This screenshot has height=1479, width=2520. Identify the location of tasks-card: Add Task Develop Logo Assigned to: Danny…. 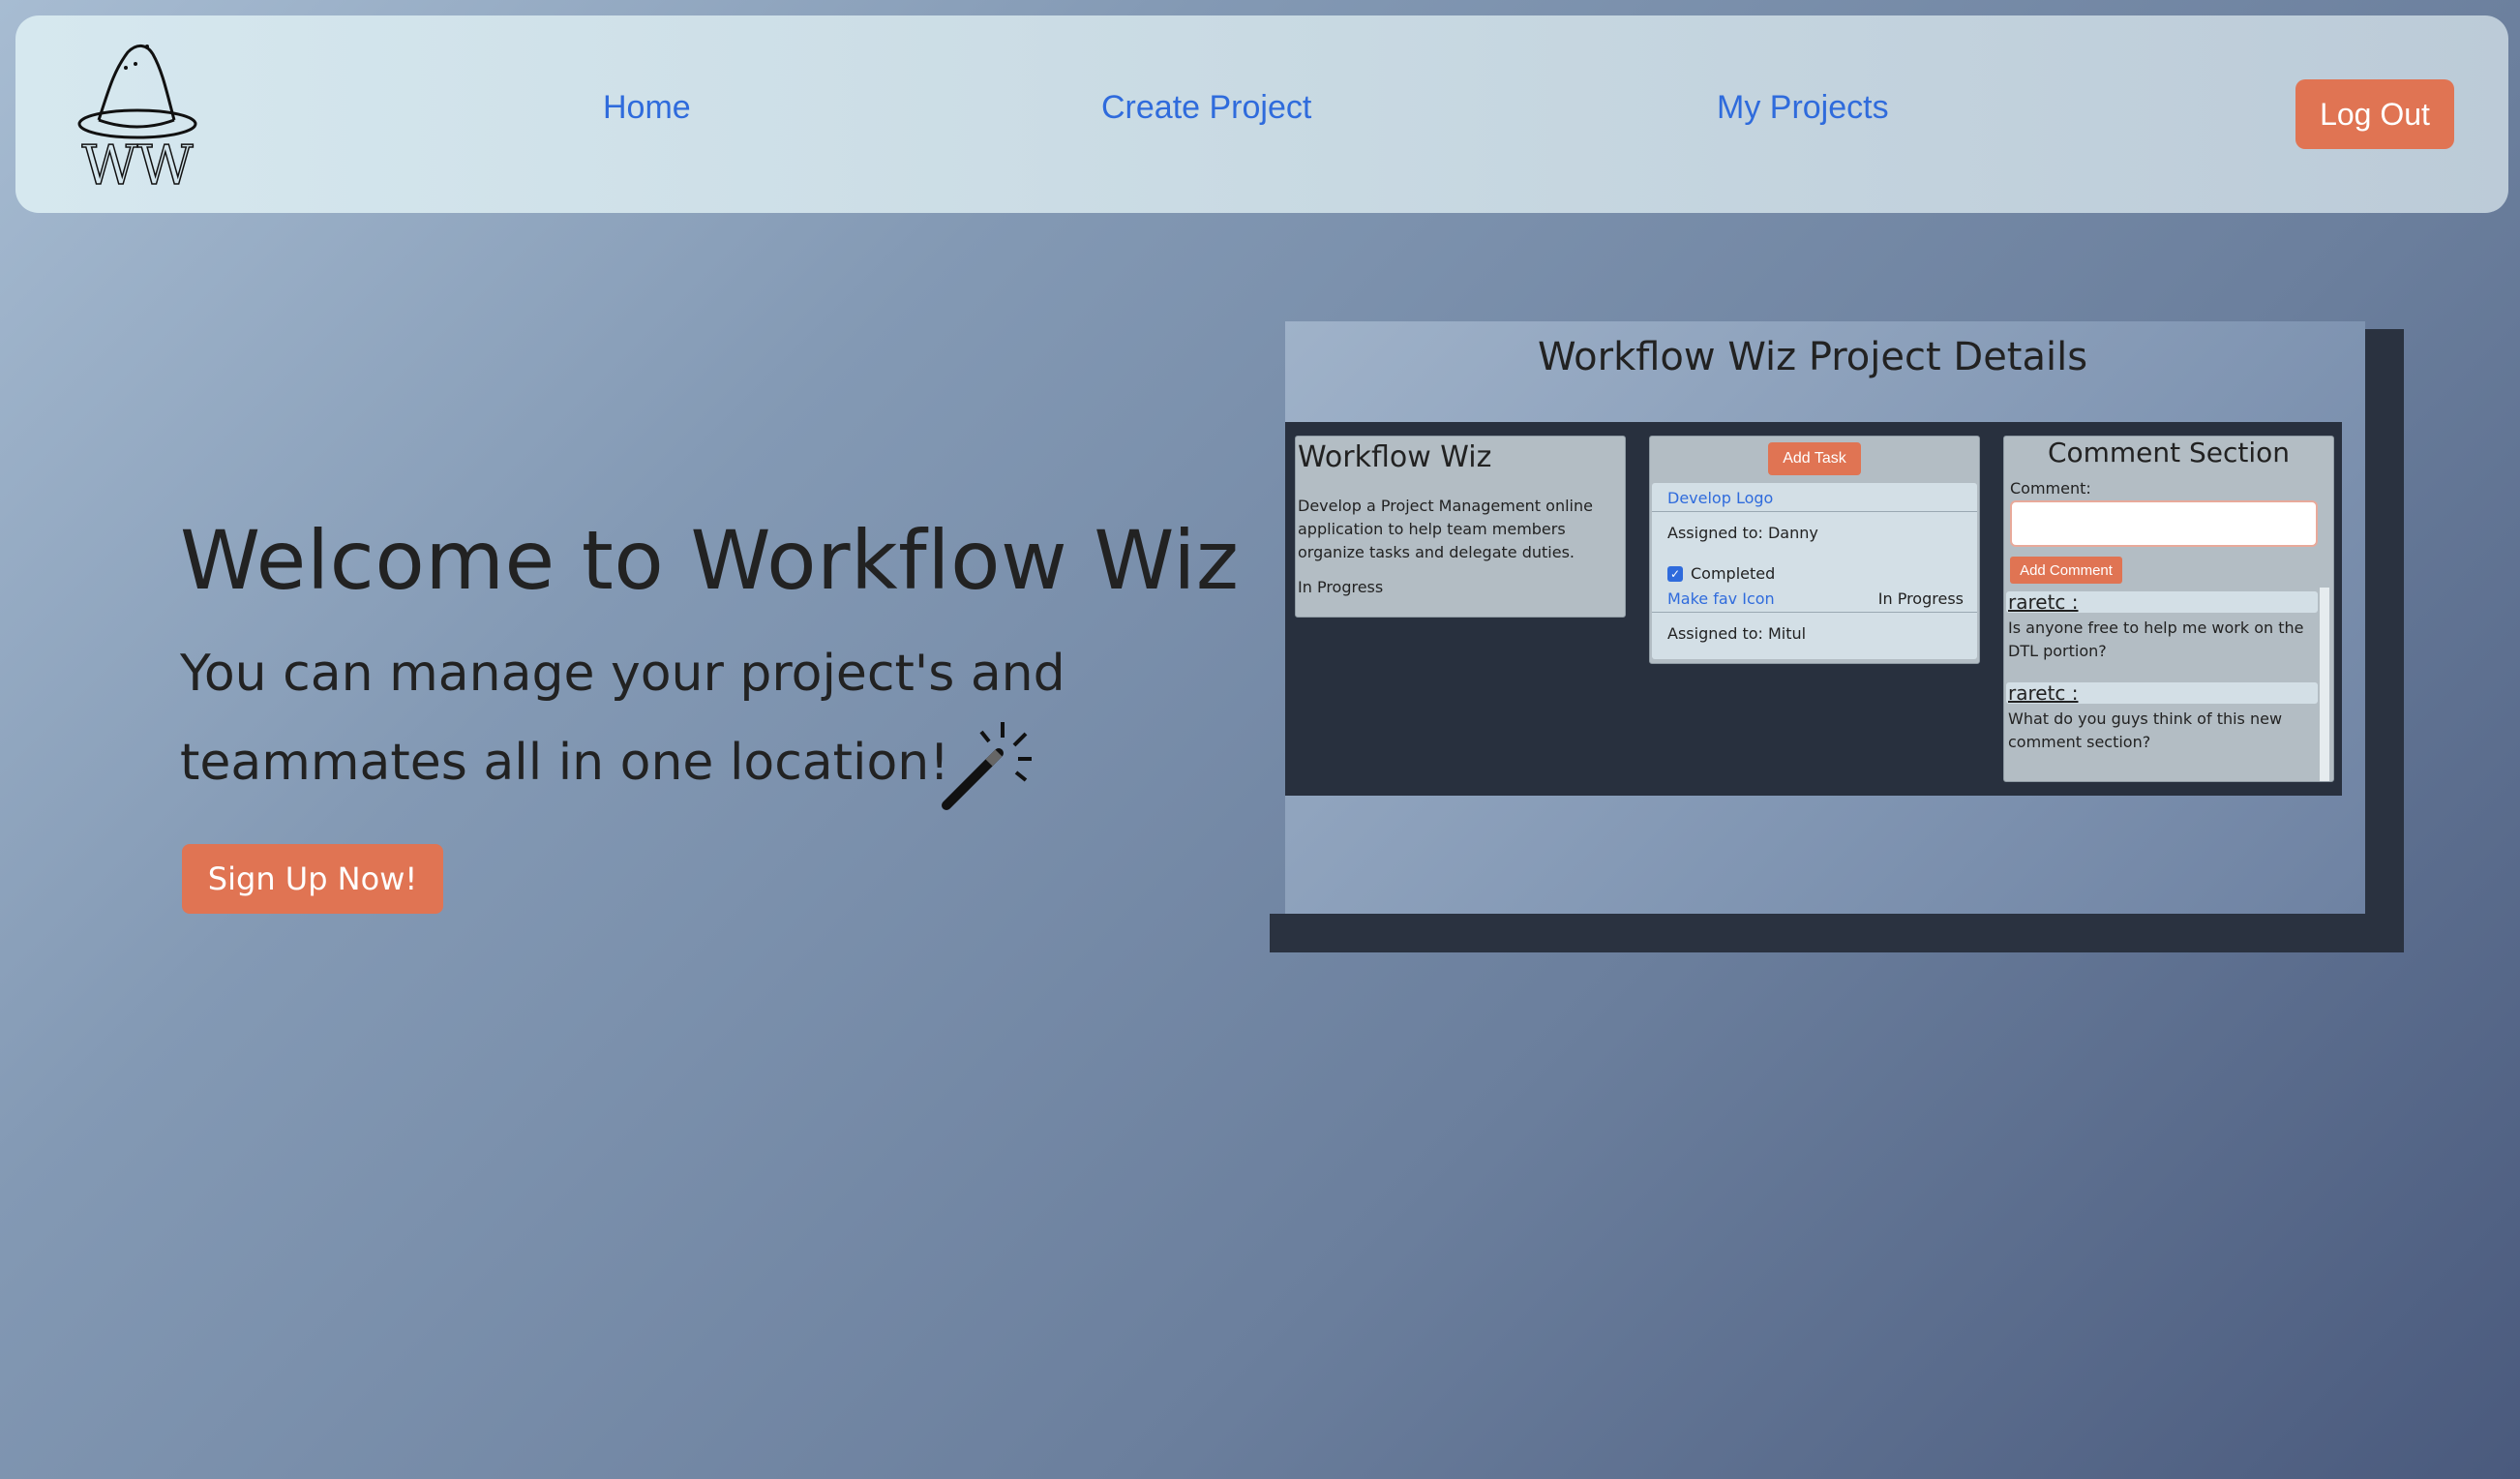
(1815, 550).